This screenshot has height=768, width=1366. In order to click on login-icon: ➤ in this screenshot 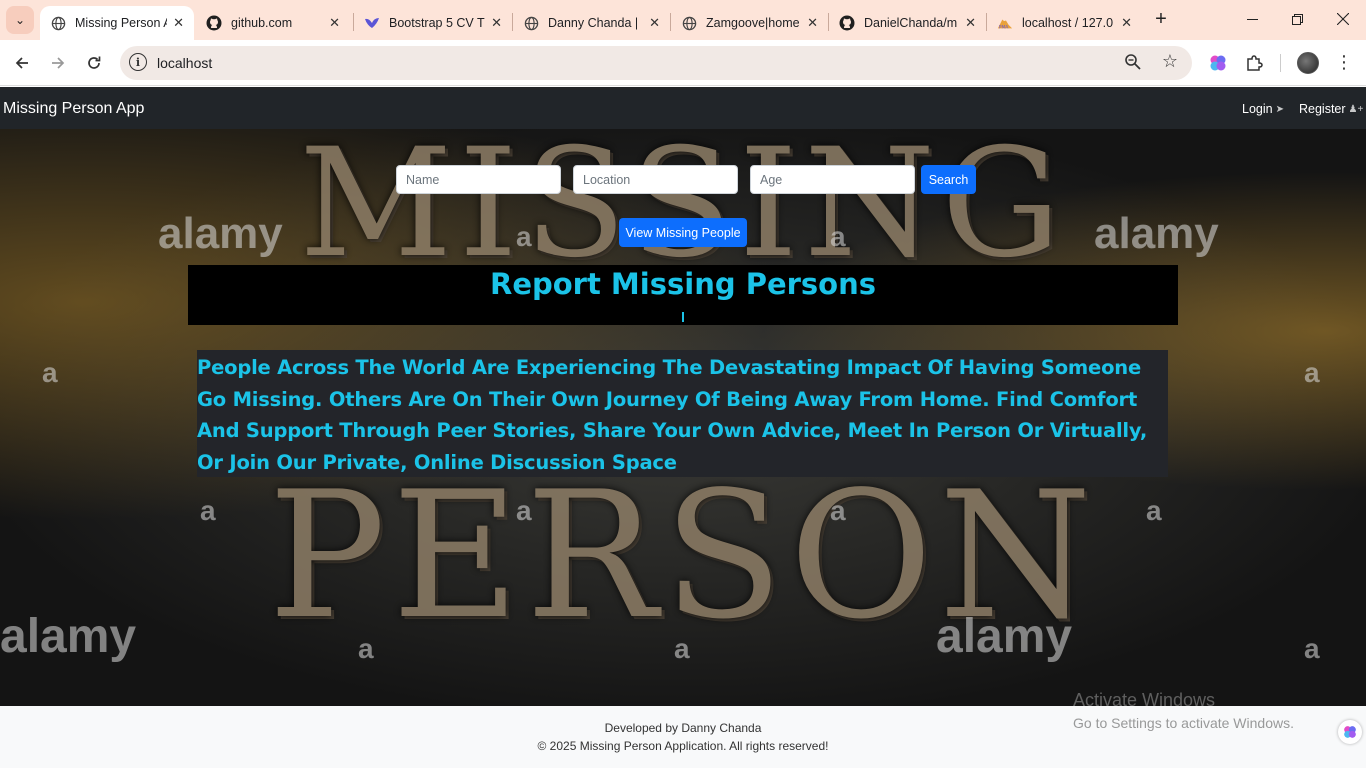, I will do `click(1279, 109)`.